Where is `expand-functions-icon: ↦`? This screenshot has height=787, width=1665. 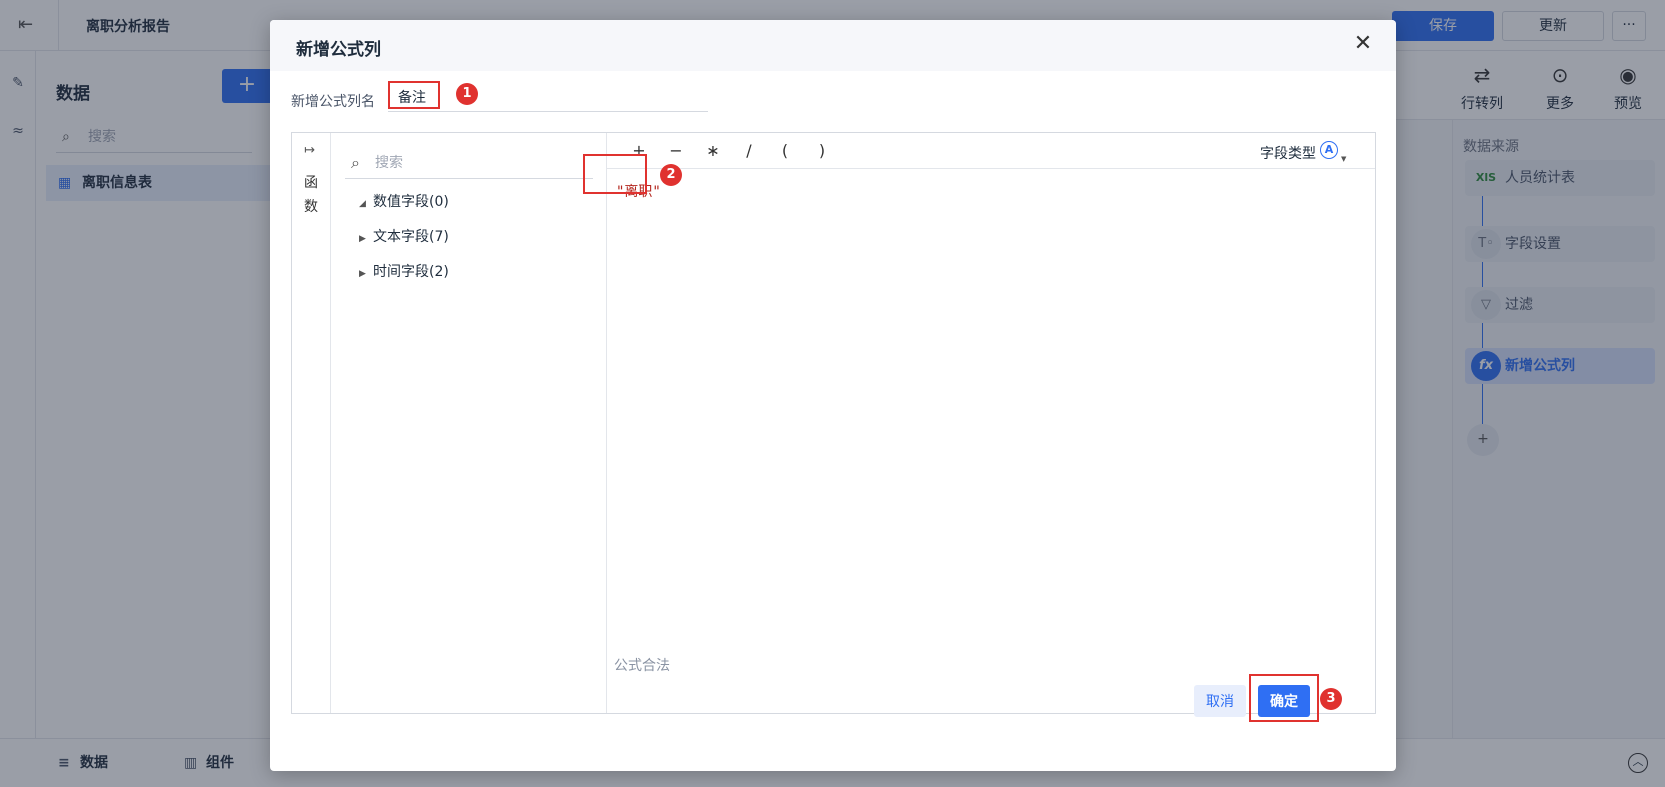
expand-functions-icon: ↦ is located at coordinates (309, 150).